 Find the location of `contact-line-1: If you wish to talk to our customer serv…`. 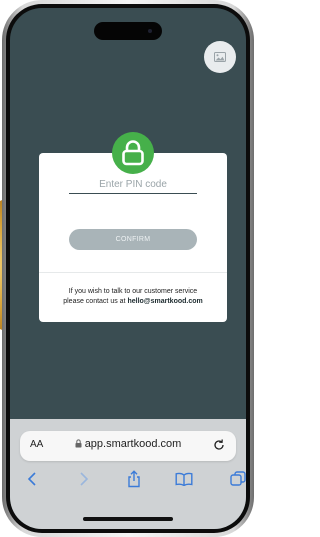

contact-line-1: If you wish to talk to our customer serv… is located at coordinates (133, 291).